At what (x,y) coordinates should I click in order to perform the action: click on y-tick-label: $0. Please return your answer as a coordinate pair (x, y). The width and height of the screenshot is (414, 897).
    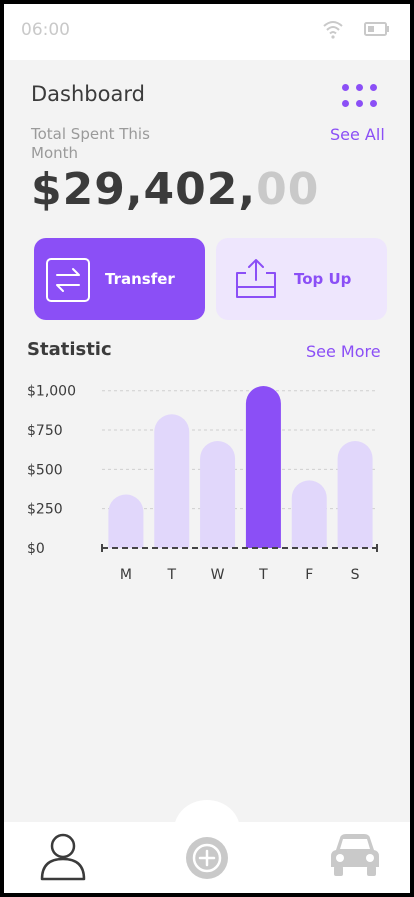
    Looking at the image, I should click on (36, 549).